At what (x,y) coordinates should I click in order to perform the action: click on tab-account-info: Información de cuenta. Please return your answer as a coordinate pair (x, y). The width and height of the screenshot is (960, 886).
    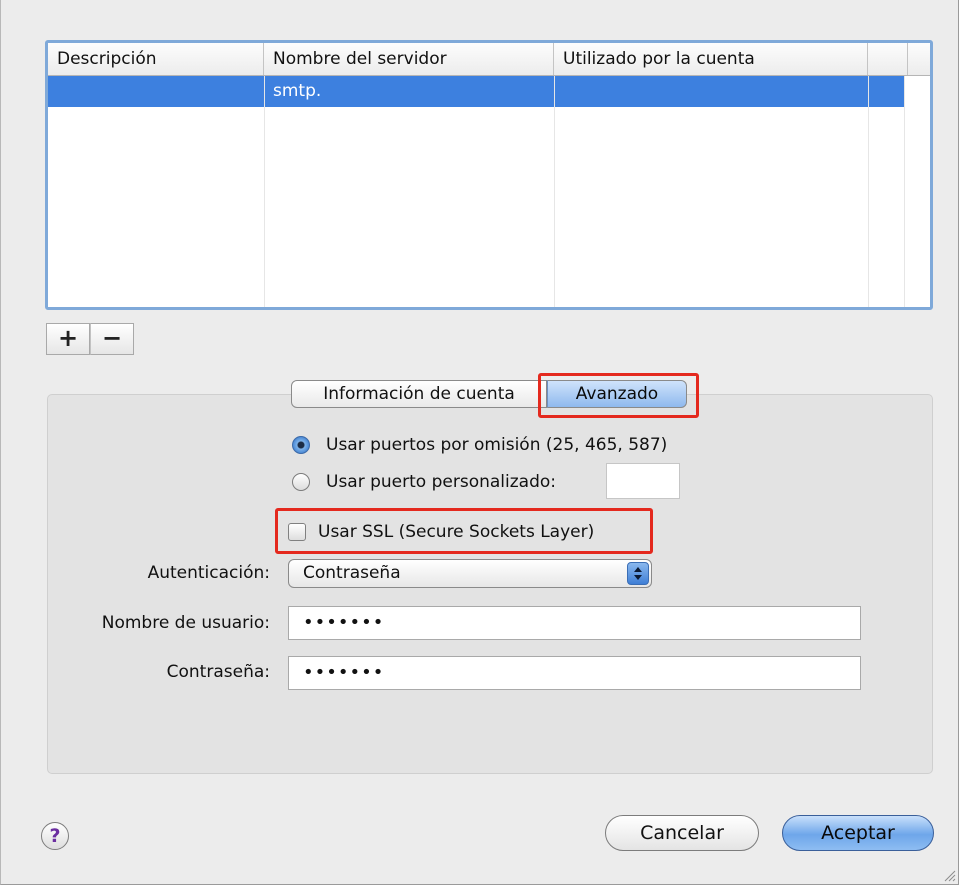
    Looking at the image, I should click on (419, 394).